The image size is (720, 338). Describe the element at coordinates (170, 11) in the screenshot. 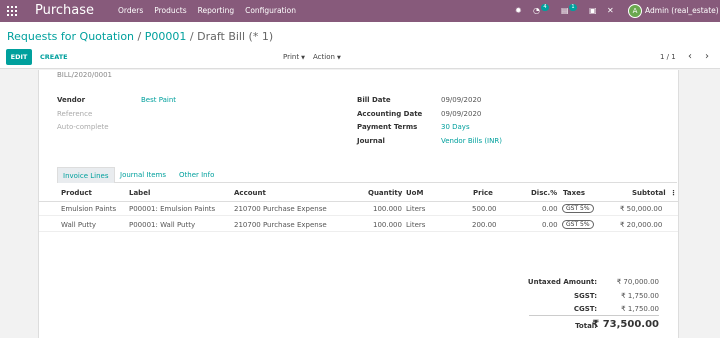

I see `menu-products: Products` at that location.